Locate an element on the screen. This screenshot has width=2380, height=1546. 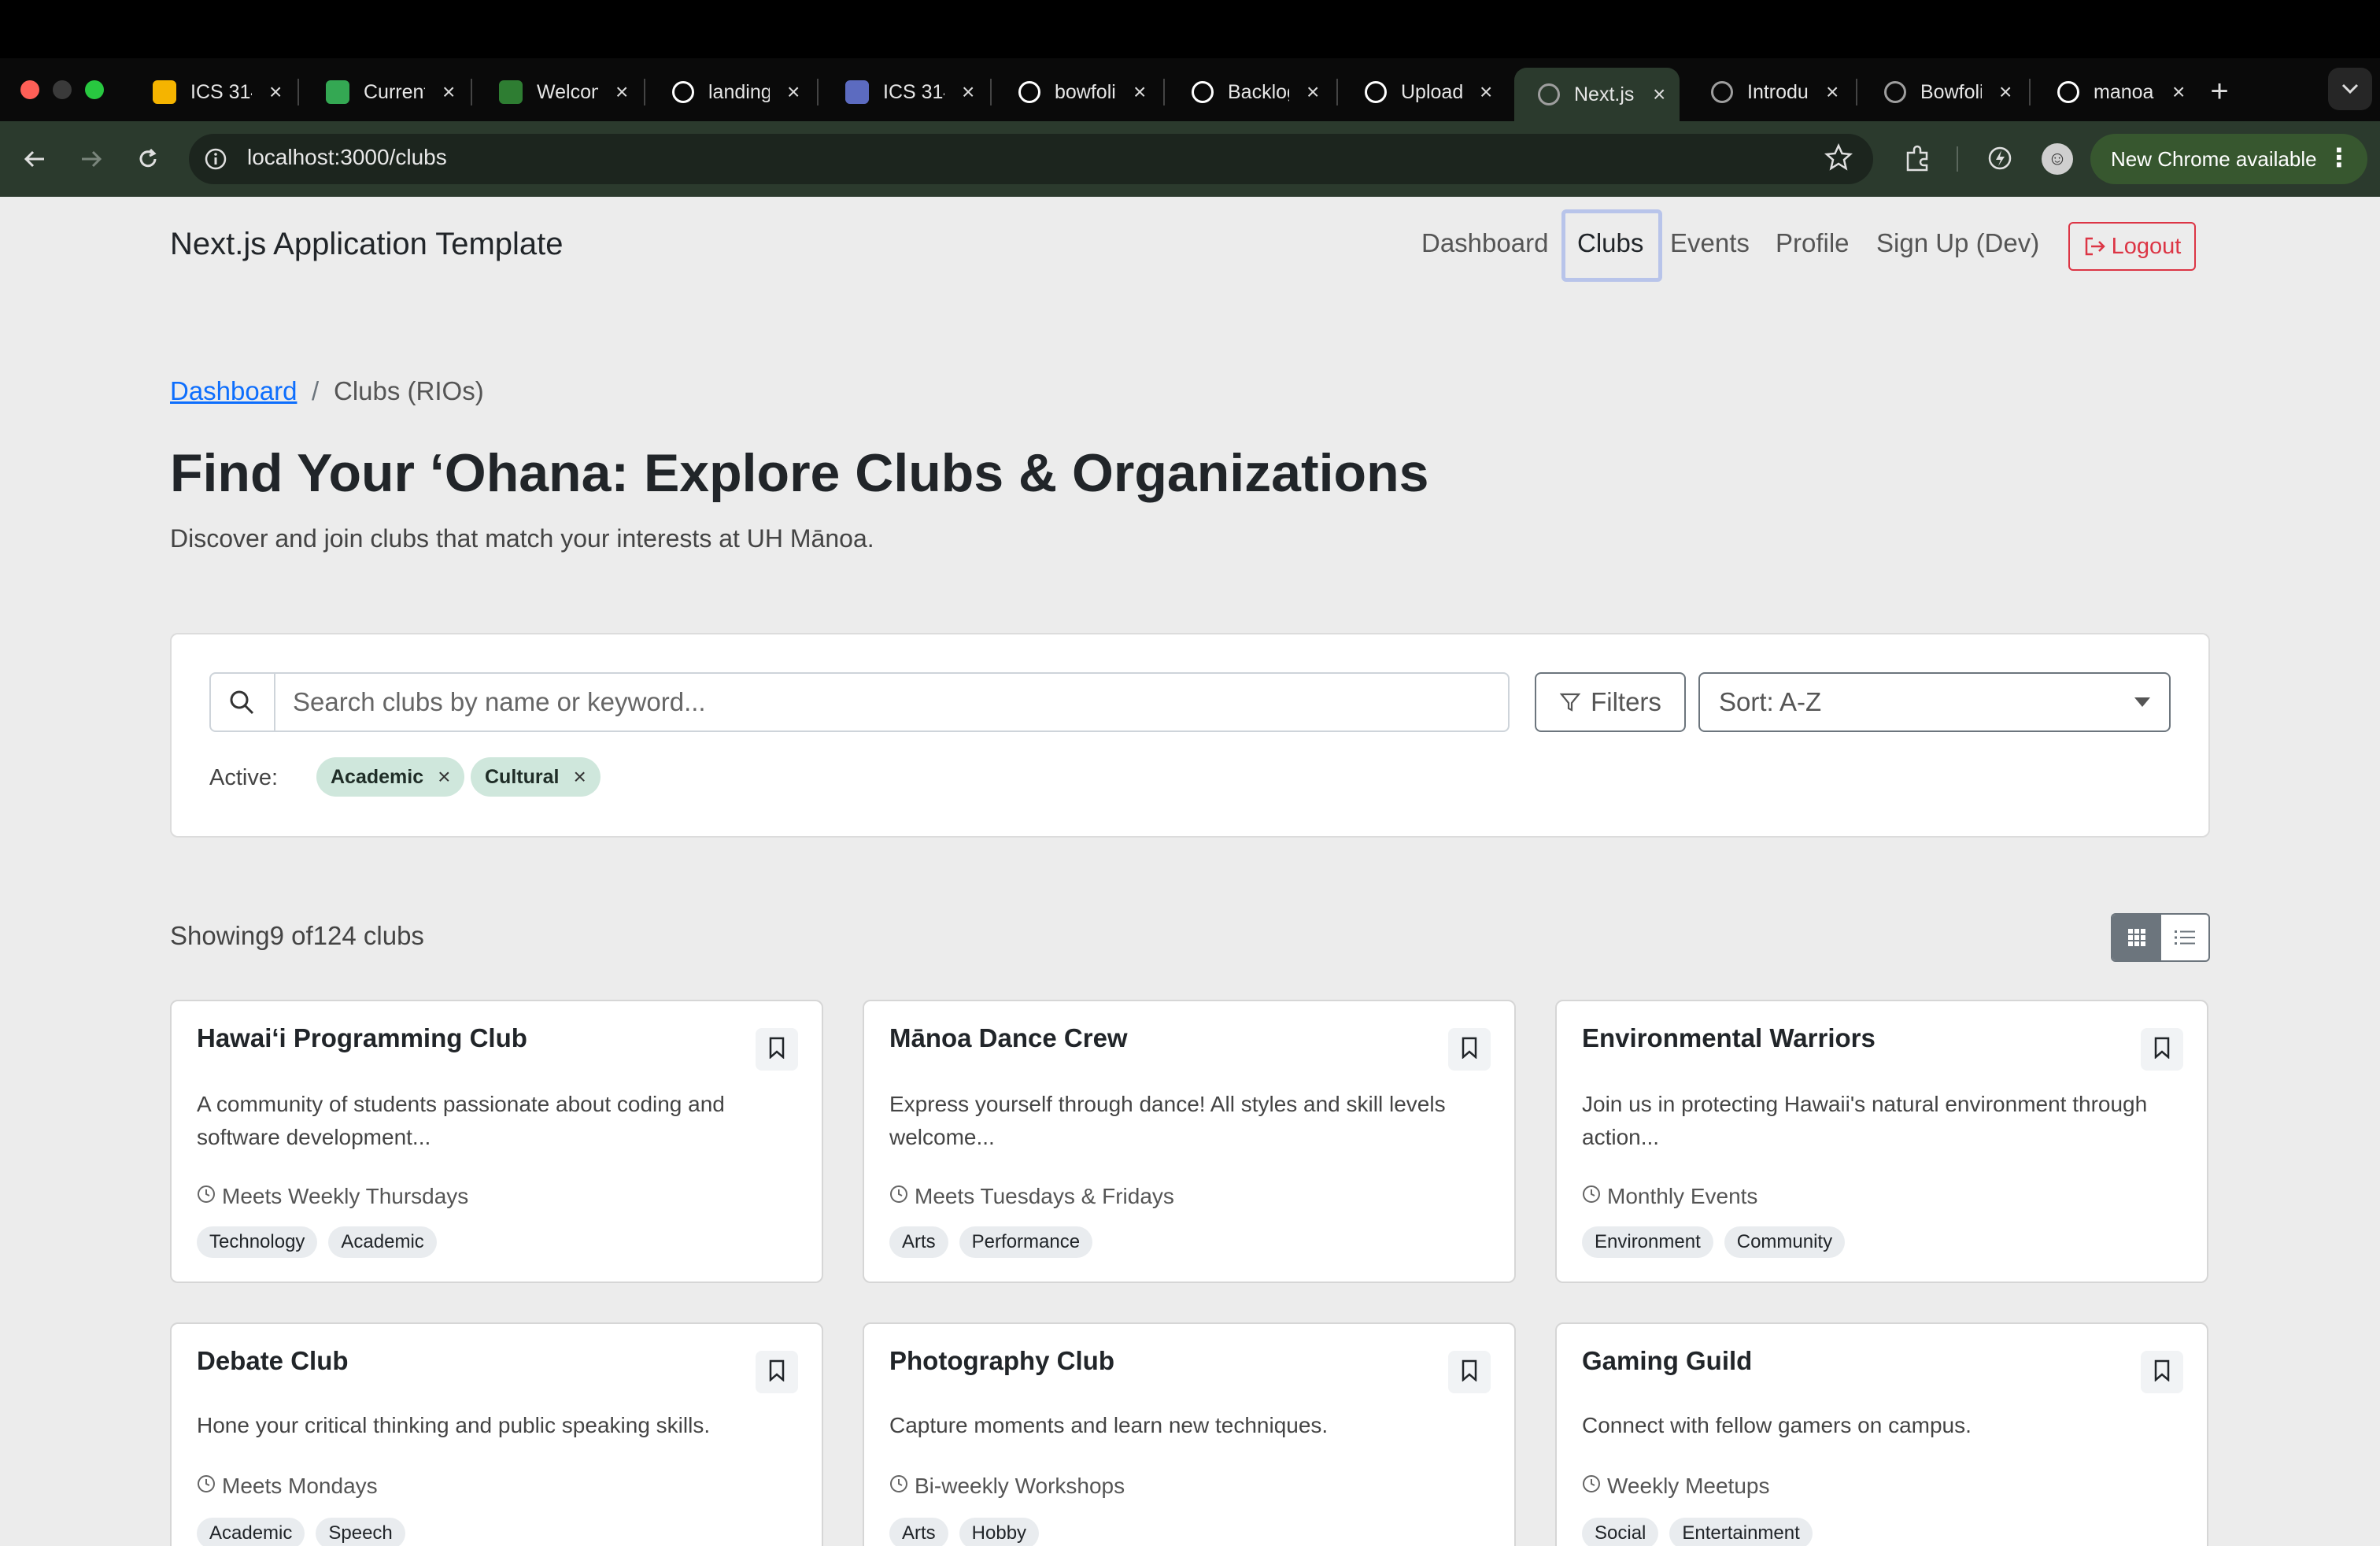
performance-icon is located at coordinates (1999, 158).